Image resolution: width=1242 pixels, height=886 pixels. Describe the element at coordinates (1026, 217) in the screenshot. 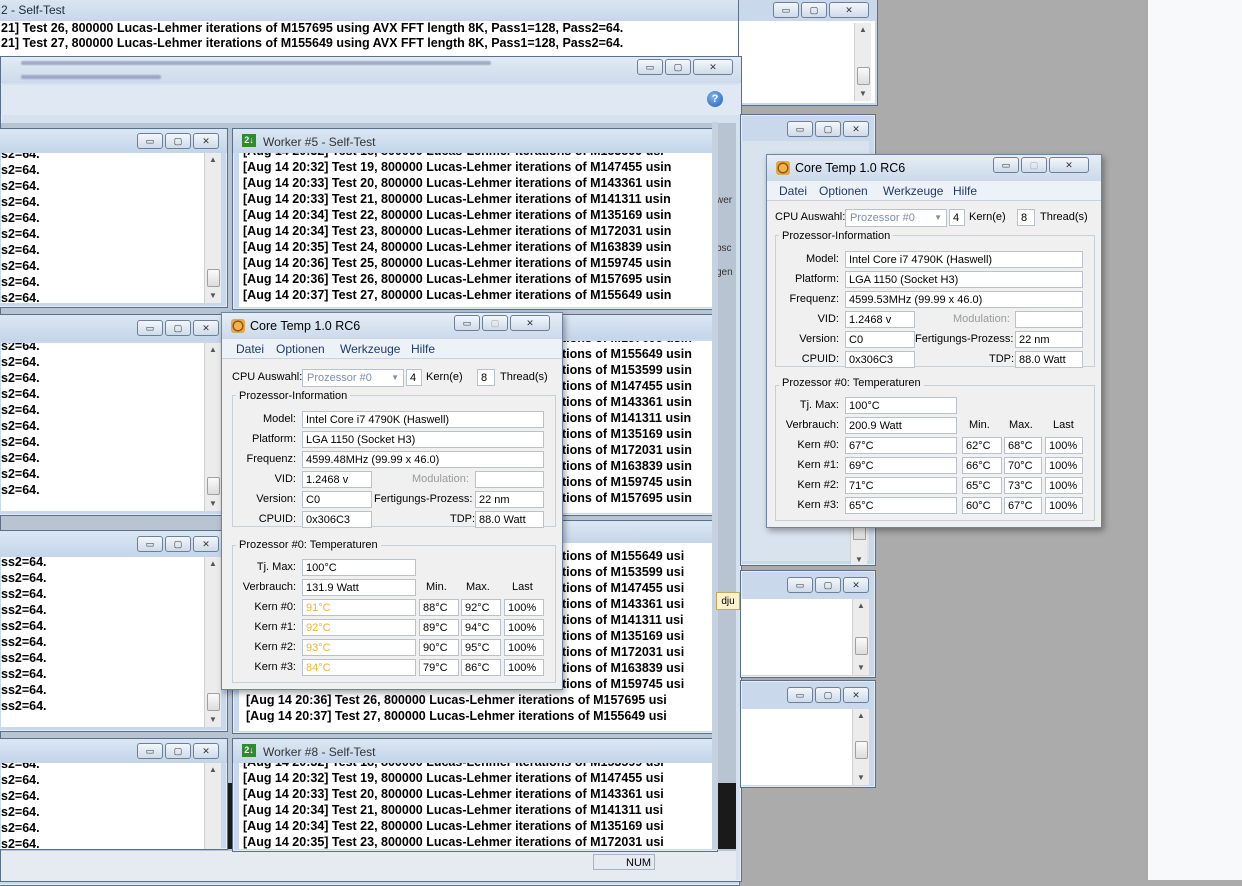

I see `threads-count: 8` at that location.